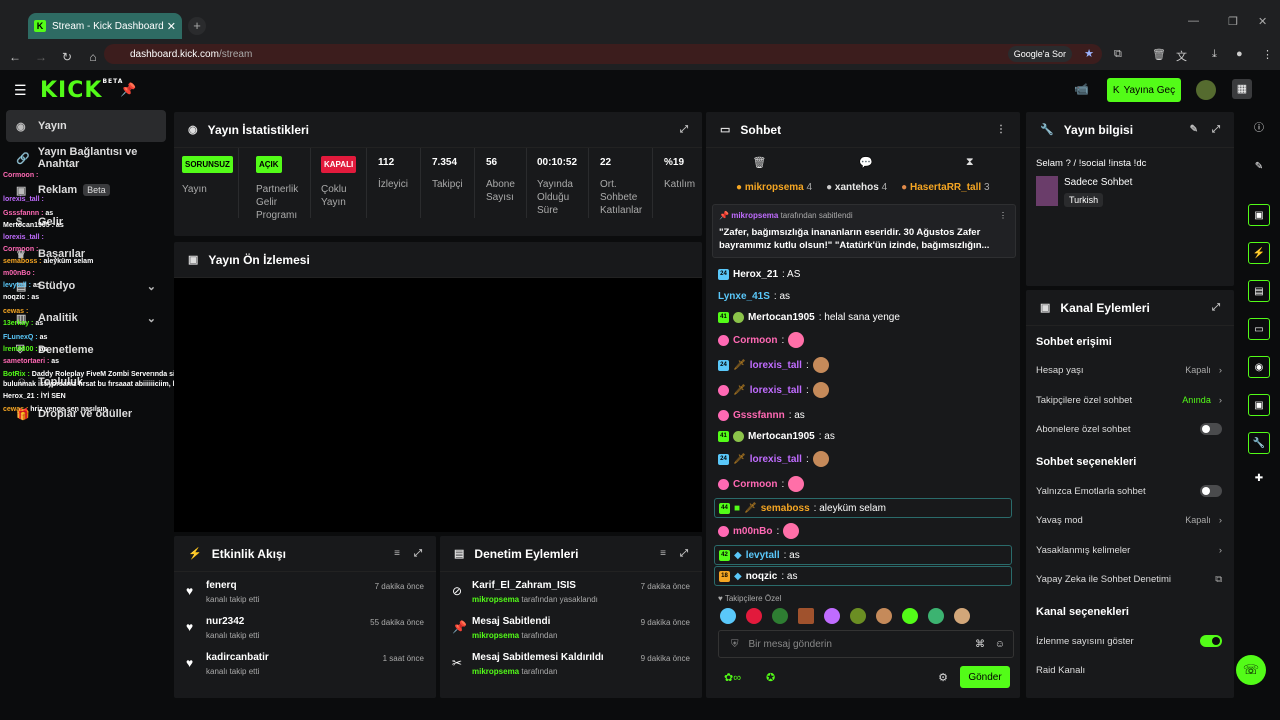 This screenshot has height=720, width=1280. I want to click on sidebar-item-achievements: ♛ Başarılar, so click(86, 254).